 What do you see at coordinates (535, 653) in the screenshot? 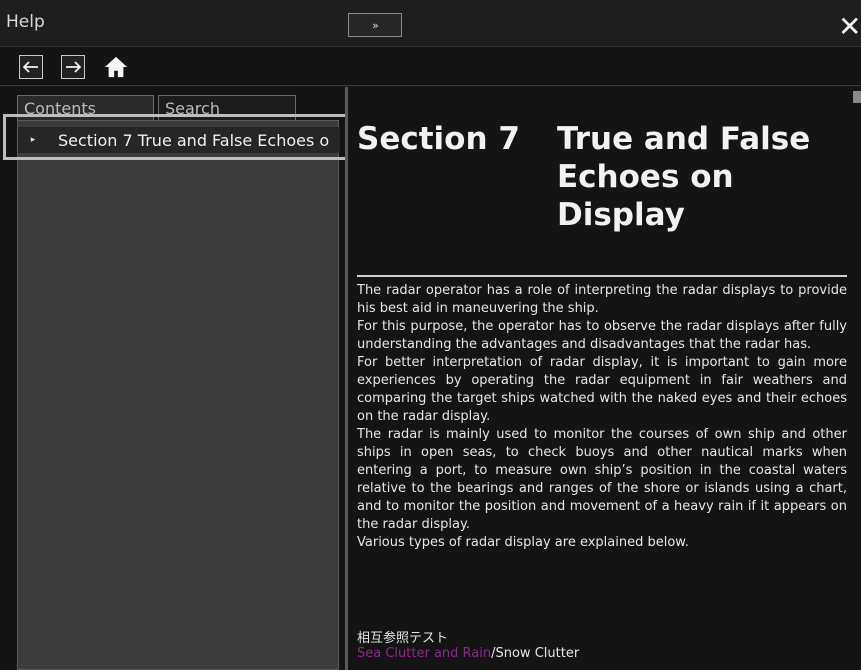
I see `cross-reference-suffix: /Snow Clutter` at bounding box center [535, 653].